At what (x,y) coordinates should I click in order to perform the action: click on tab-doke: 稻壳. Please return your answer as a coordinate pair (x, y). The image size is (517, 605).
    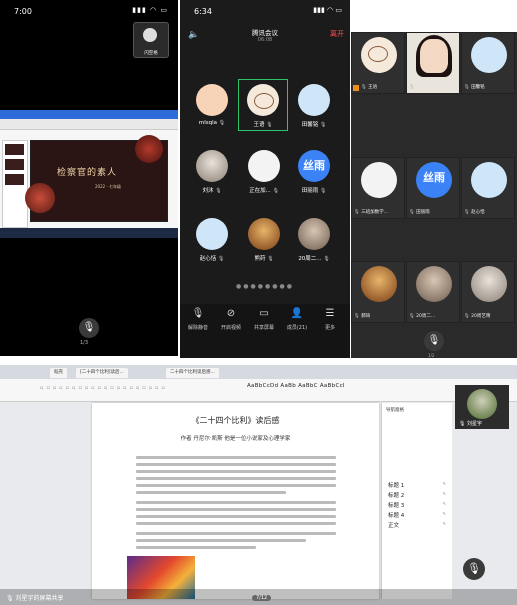
    Looking at the image, I should click on (58, 373).